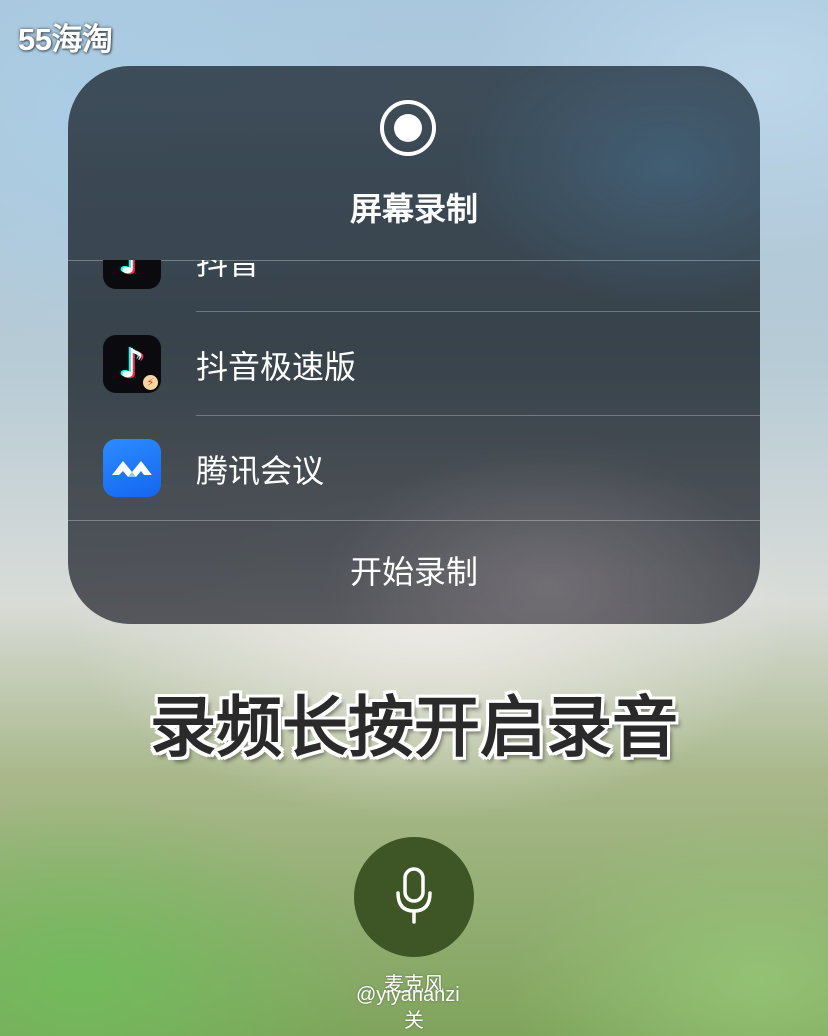  I want to click on tiktok-lite-icon: ♪ ⚡, so click(132, 364).